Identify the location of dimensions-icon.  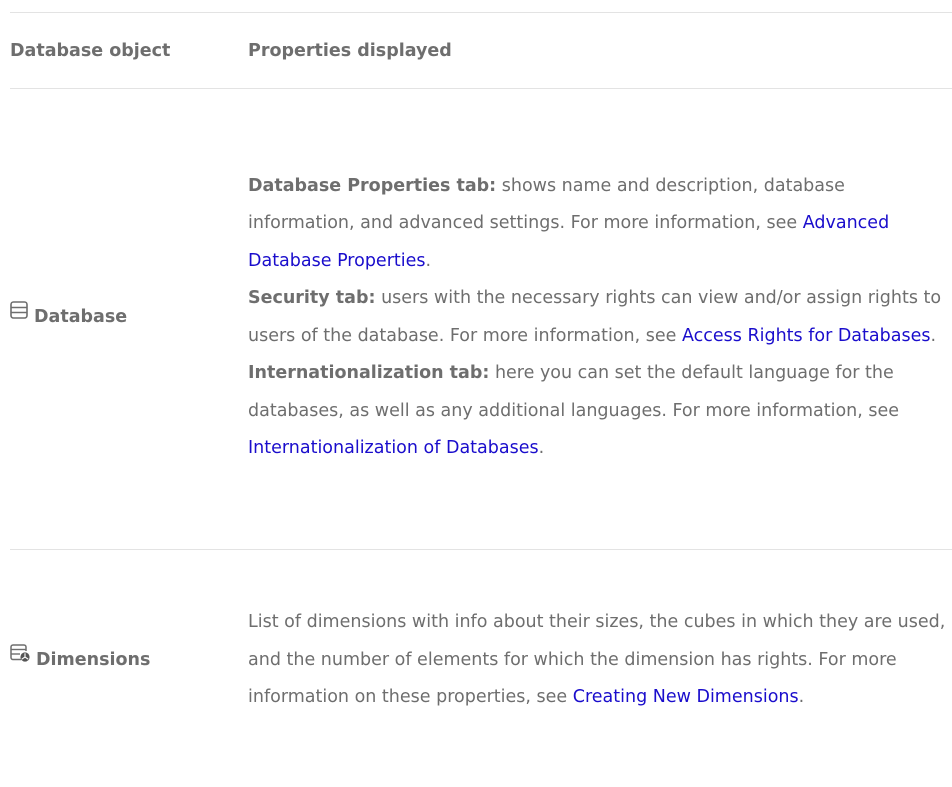
(20, 653).